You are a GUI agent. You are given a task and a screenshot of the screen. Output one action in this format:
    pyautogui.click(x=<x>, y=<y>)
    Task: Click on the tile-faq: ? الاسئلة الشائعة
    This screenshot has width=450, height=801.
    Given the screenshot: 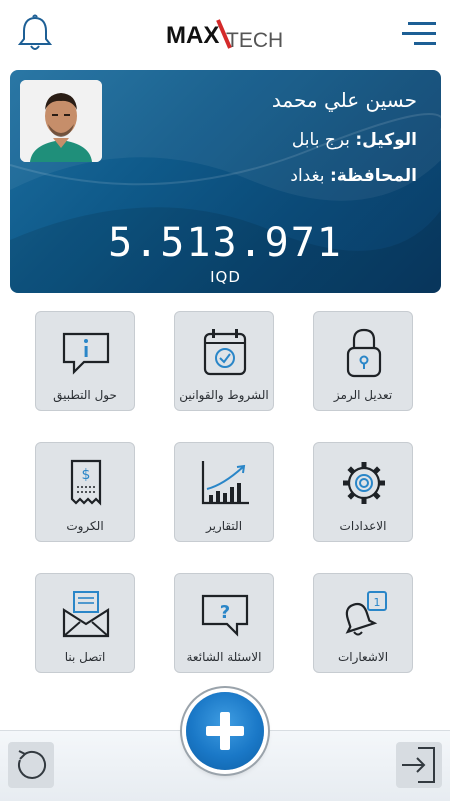 What is the action you would take?
    pyautogui.click(x=224, y=623)
    